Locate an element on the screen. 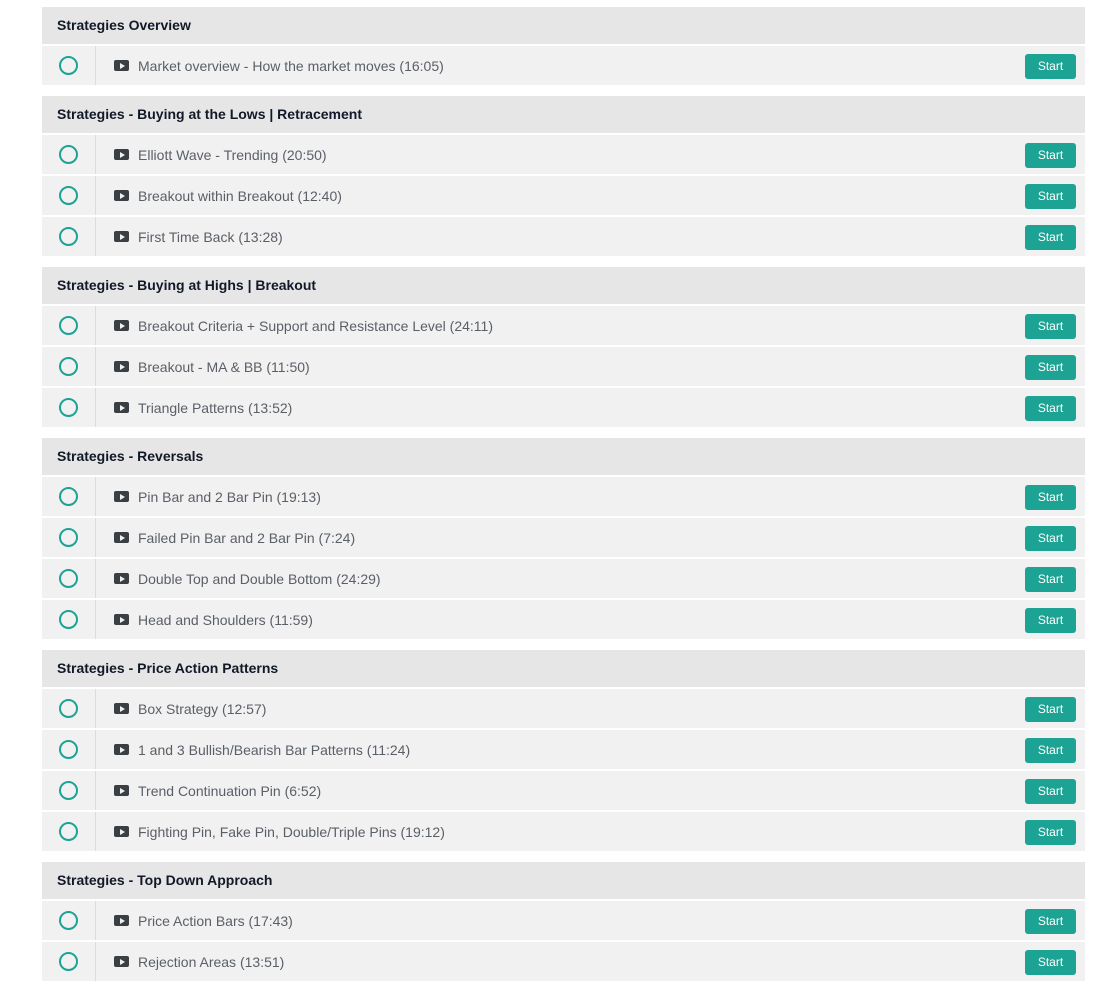 The height and width of the screenshot is (1000, 1101). lecture-item: First Time Back (13:28) Start is located at coordinates (563, 236).